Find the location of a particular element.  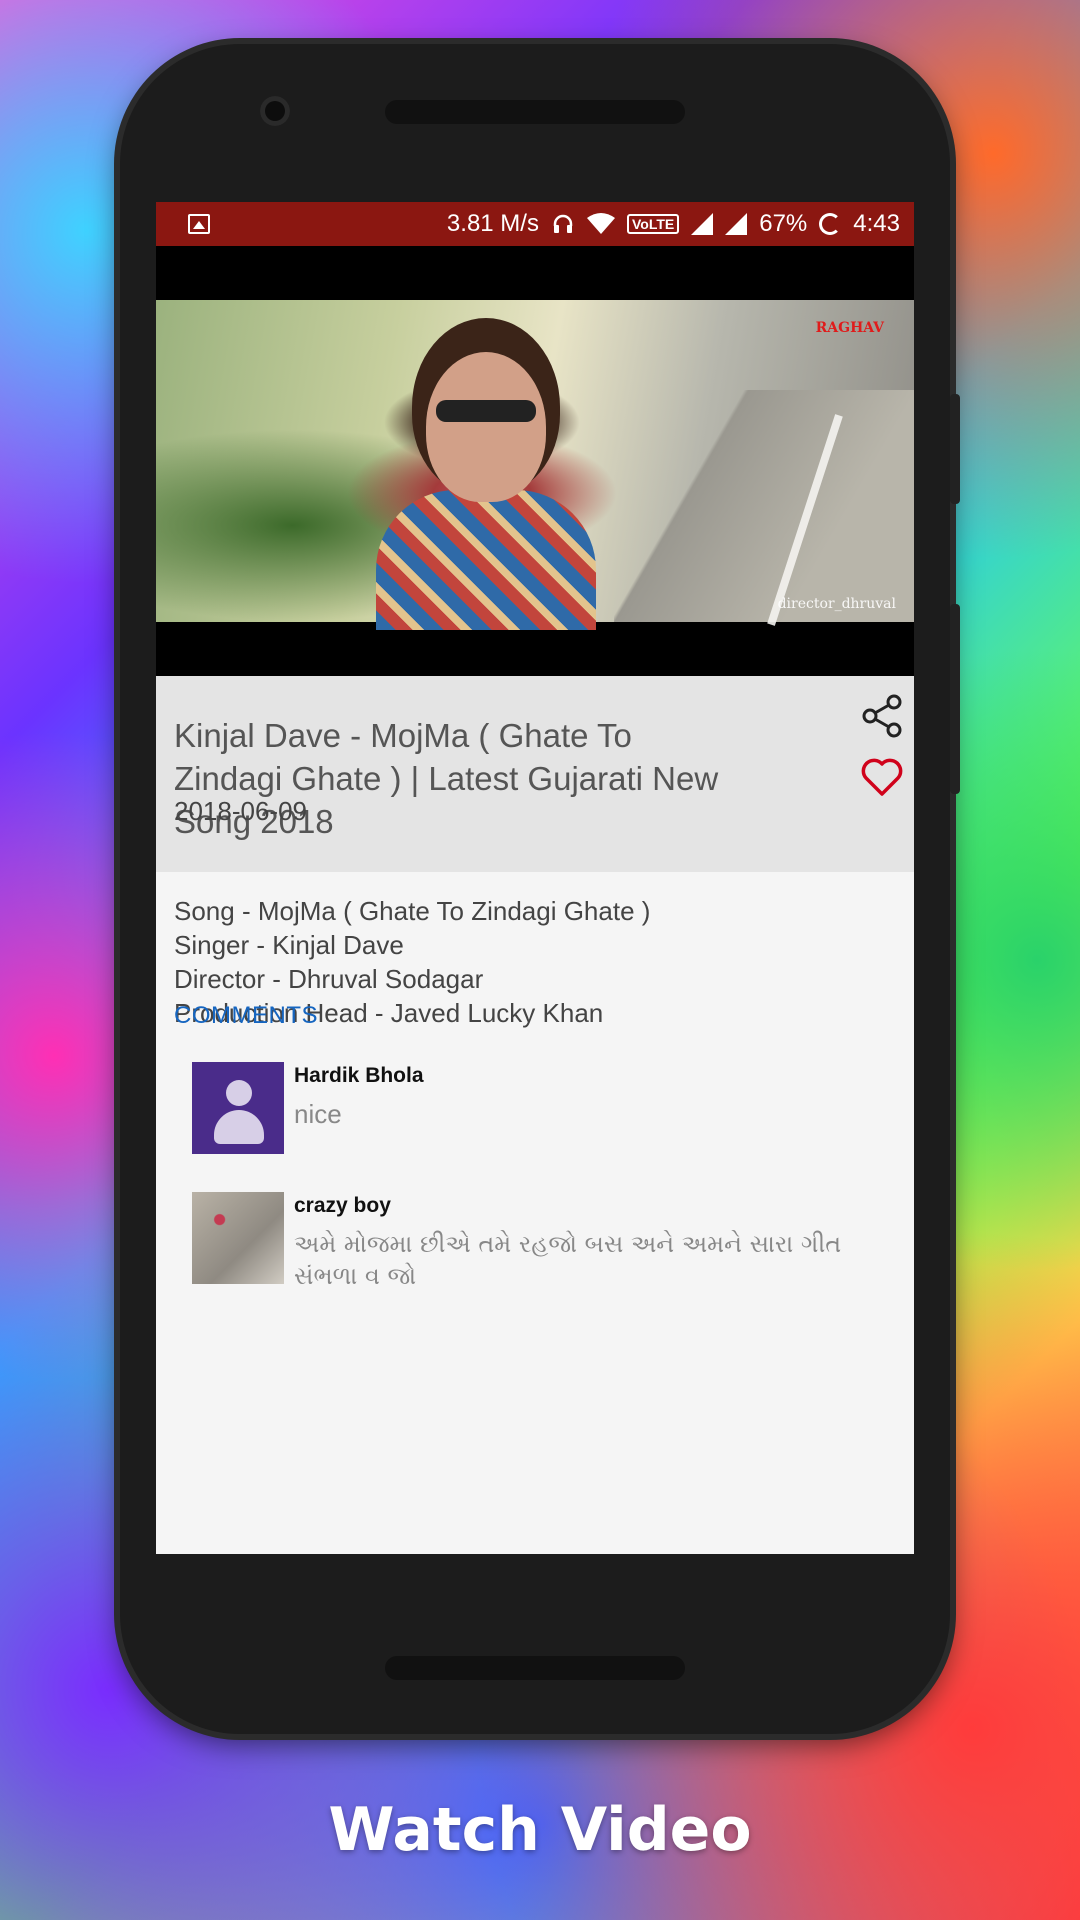

battery-percent: 67% is located at coordinates (783, 223).